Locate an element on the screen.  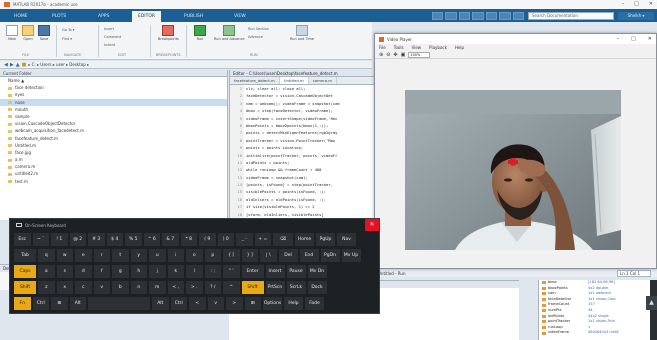
key: x is located at coordinates (64, 287).